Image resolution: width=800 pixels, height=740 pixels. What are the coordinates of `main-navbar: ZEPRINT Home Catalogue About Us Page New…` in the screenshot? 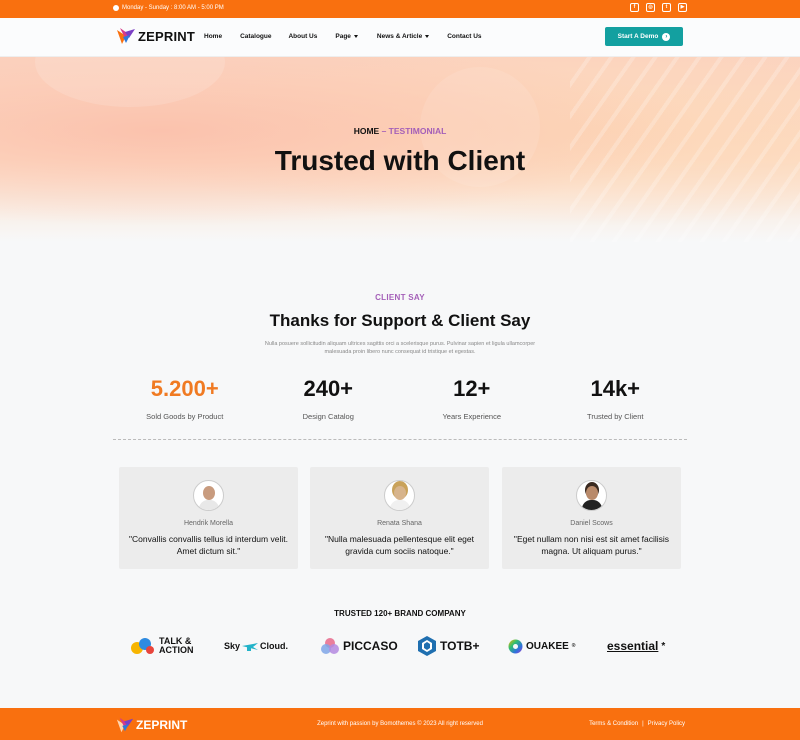 It's located at (400, 37).